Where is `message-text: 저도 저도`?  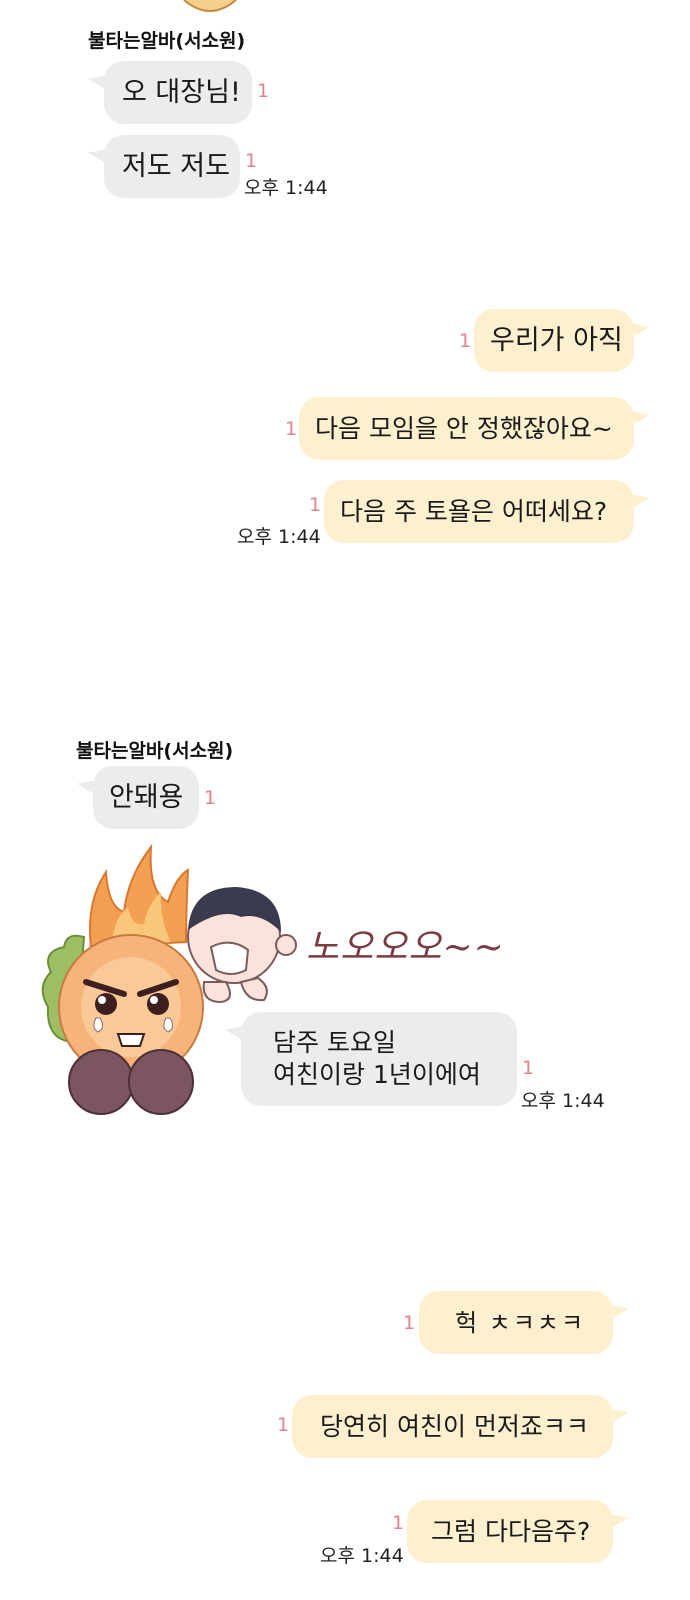 message-text: 저도 저도 is located at coordinates (176, 166).